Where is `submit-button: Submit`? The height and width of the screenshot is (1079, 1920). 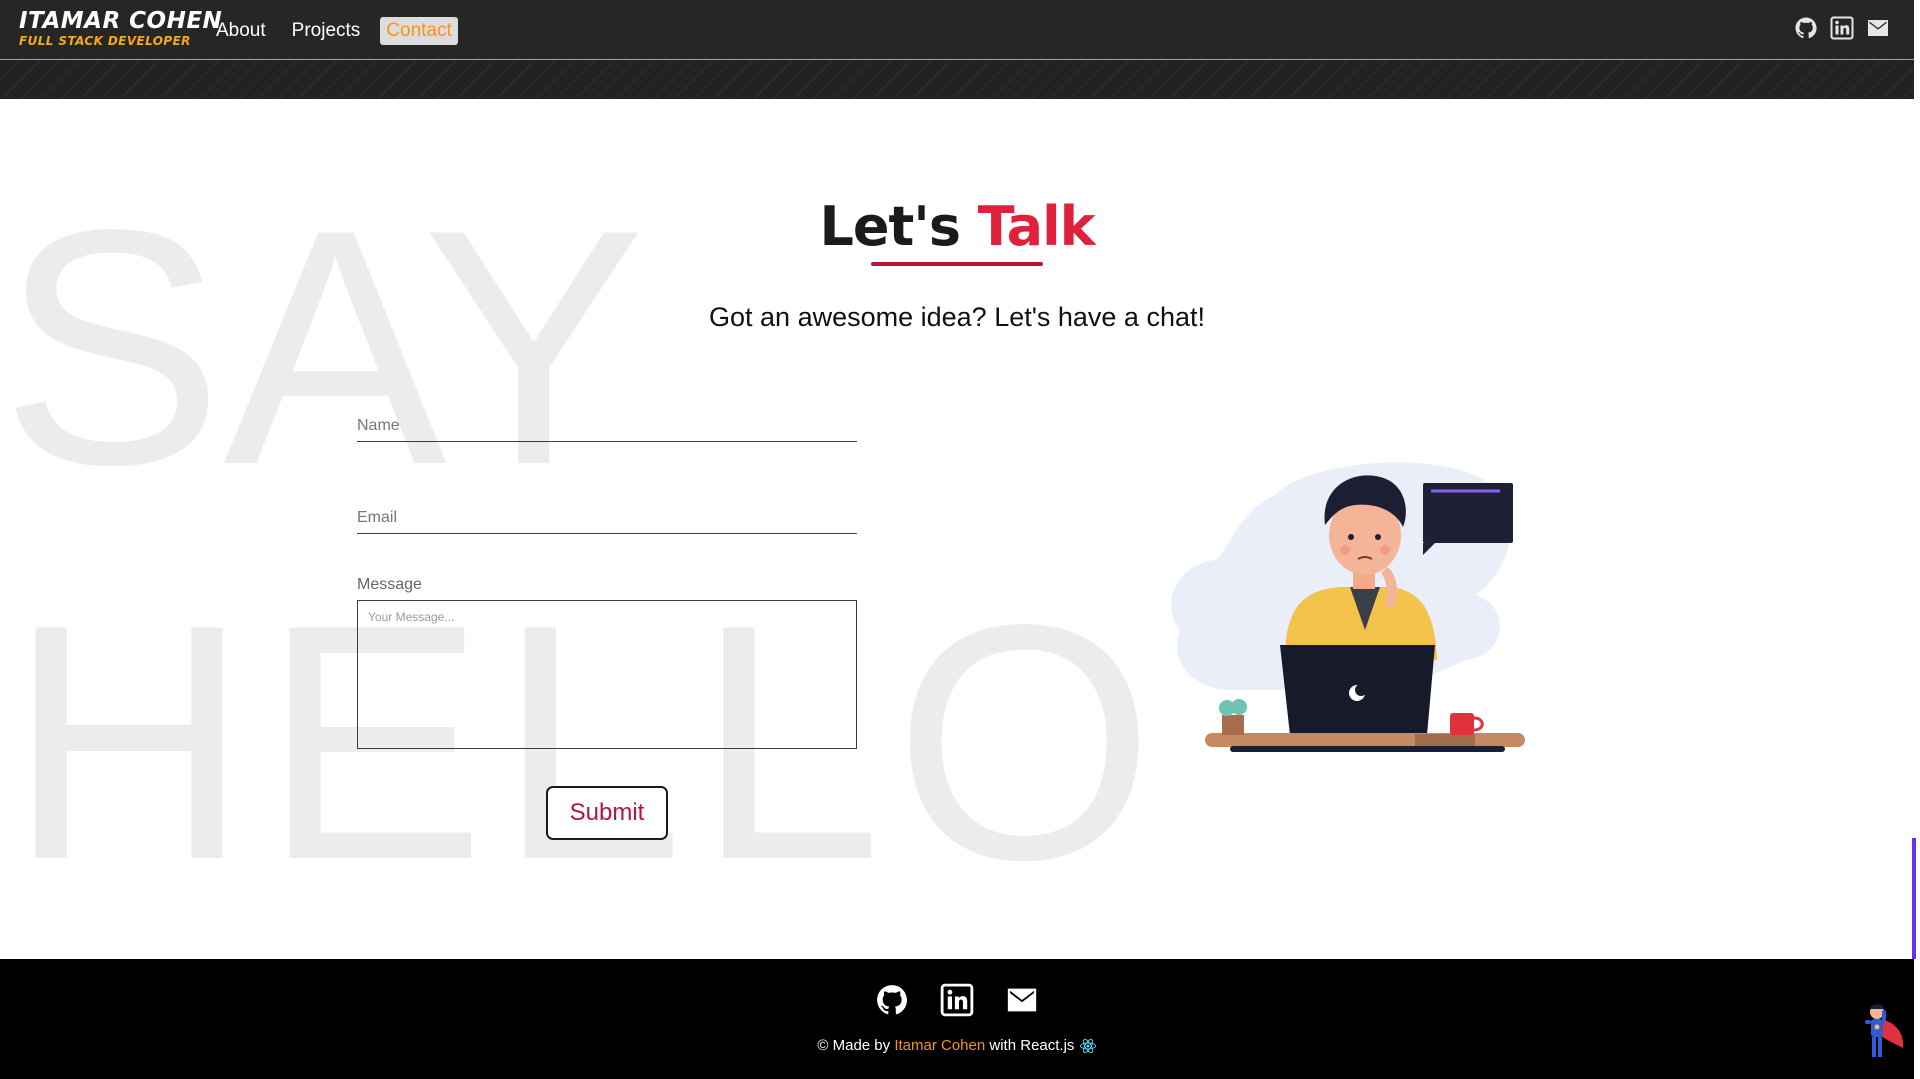
submit-button: Submit is located at coordinates (607, 813).